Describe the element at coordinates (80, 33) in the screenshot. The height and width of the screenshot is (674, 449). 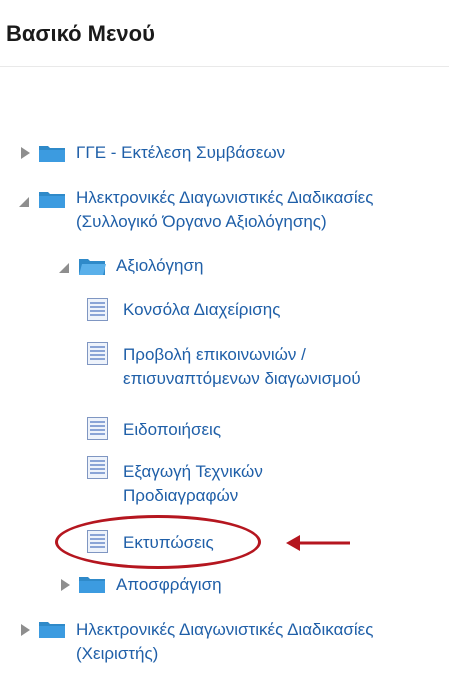
I see `panel-title: Βασικό Μενού` at that location.